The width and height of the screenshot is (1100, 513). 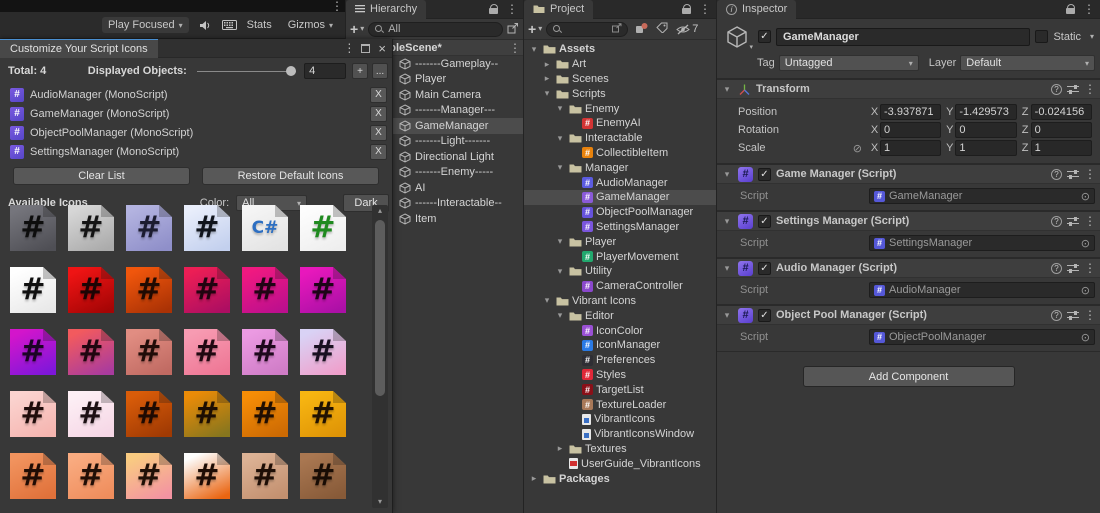 What do you see at coordinates (620, 463) in the screenshot?
I see `project-item: UserGuide_VibrantIcons` at bounding box center [620, 463].